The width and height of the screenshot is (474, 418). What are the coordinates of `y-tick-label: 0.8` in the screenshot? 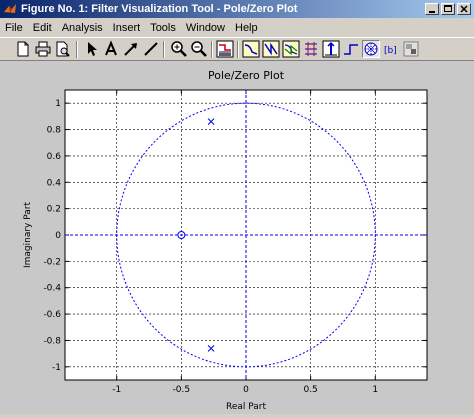 It's located at (54, 131).